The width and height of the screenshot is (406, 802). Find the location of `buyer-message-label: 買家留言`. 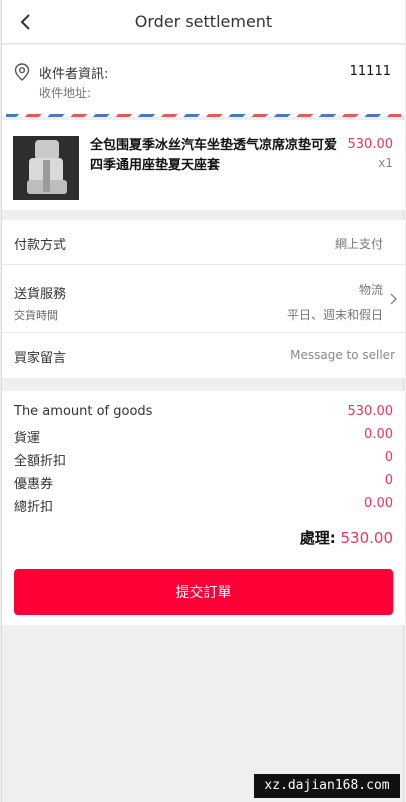

buyer-message-label: 買家留言 is located at coordinates (40, 358).